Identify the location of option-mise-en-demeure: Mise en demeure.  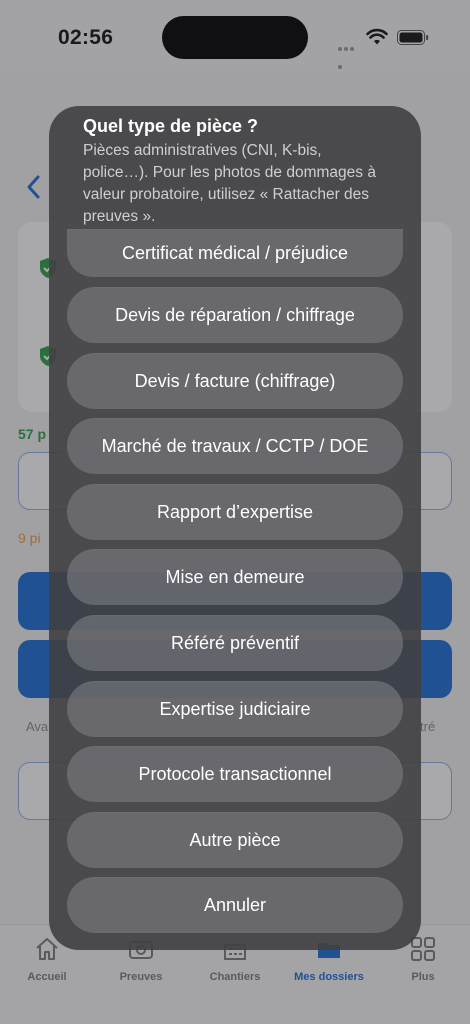
(235, 577).